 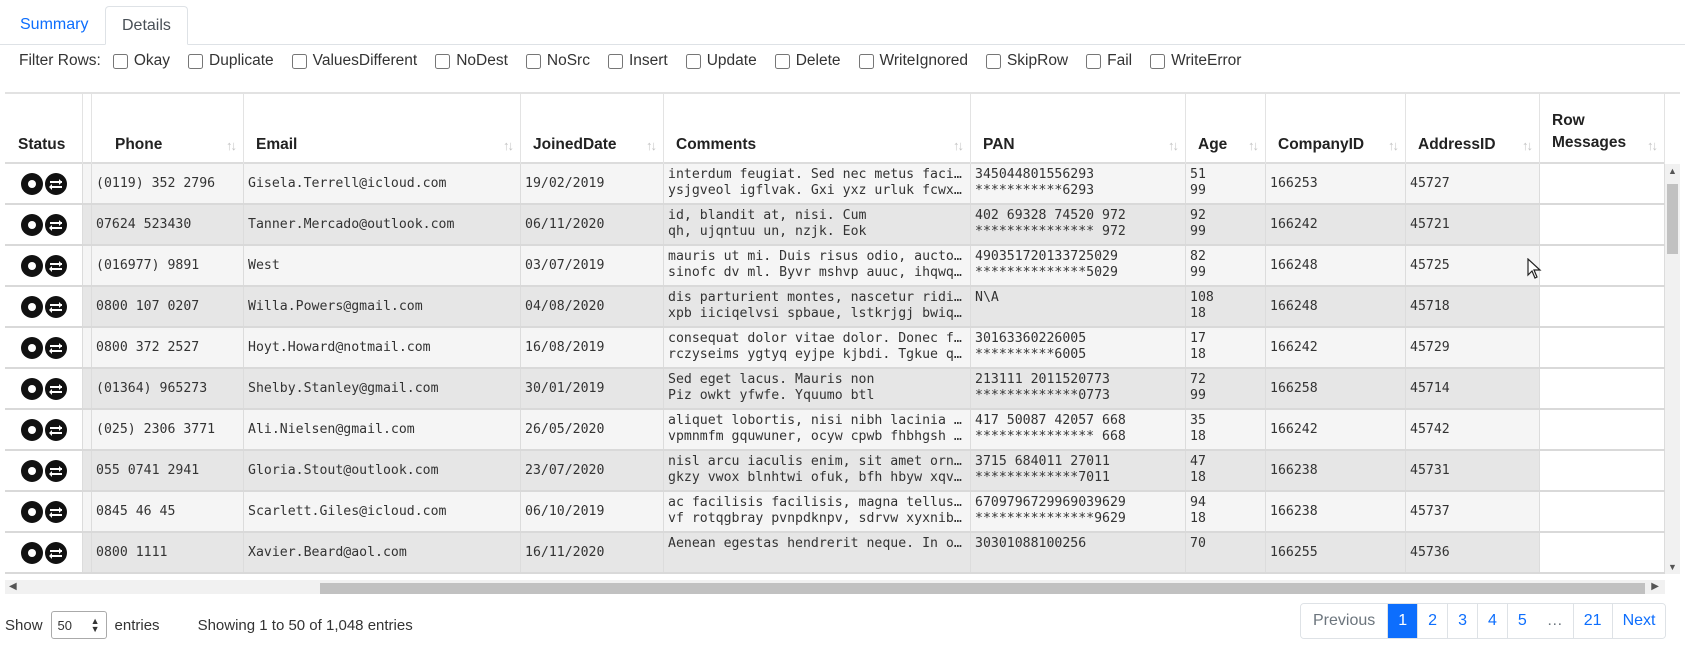 I want to click on filter-nosrc: NoSrc, so click(x=557, y=61).